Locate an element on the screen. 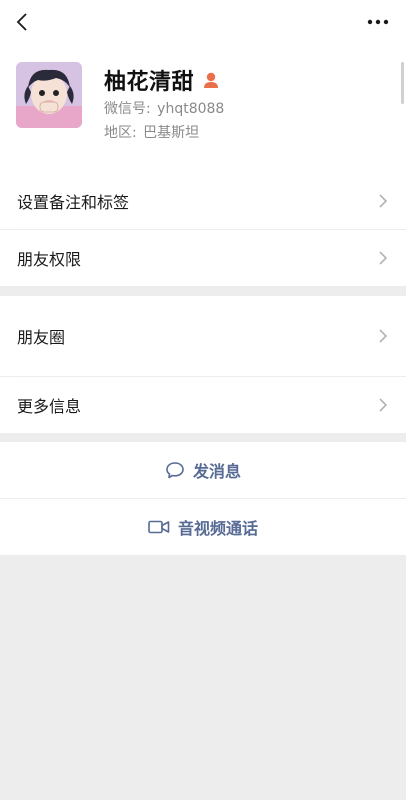 The height and width of the screenshot is (800, 406). menu-item-label: 设置备注和标签 is located at coordinates (73, 202).